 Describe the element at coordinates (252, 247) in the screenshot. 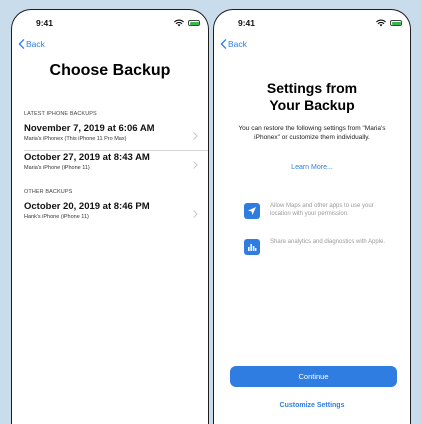

I see `analytics-chart-icon` at that location.